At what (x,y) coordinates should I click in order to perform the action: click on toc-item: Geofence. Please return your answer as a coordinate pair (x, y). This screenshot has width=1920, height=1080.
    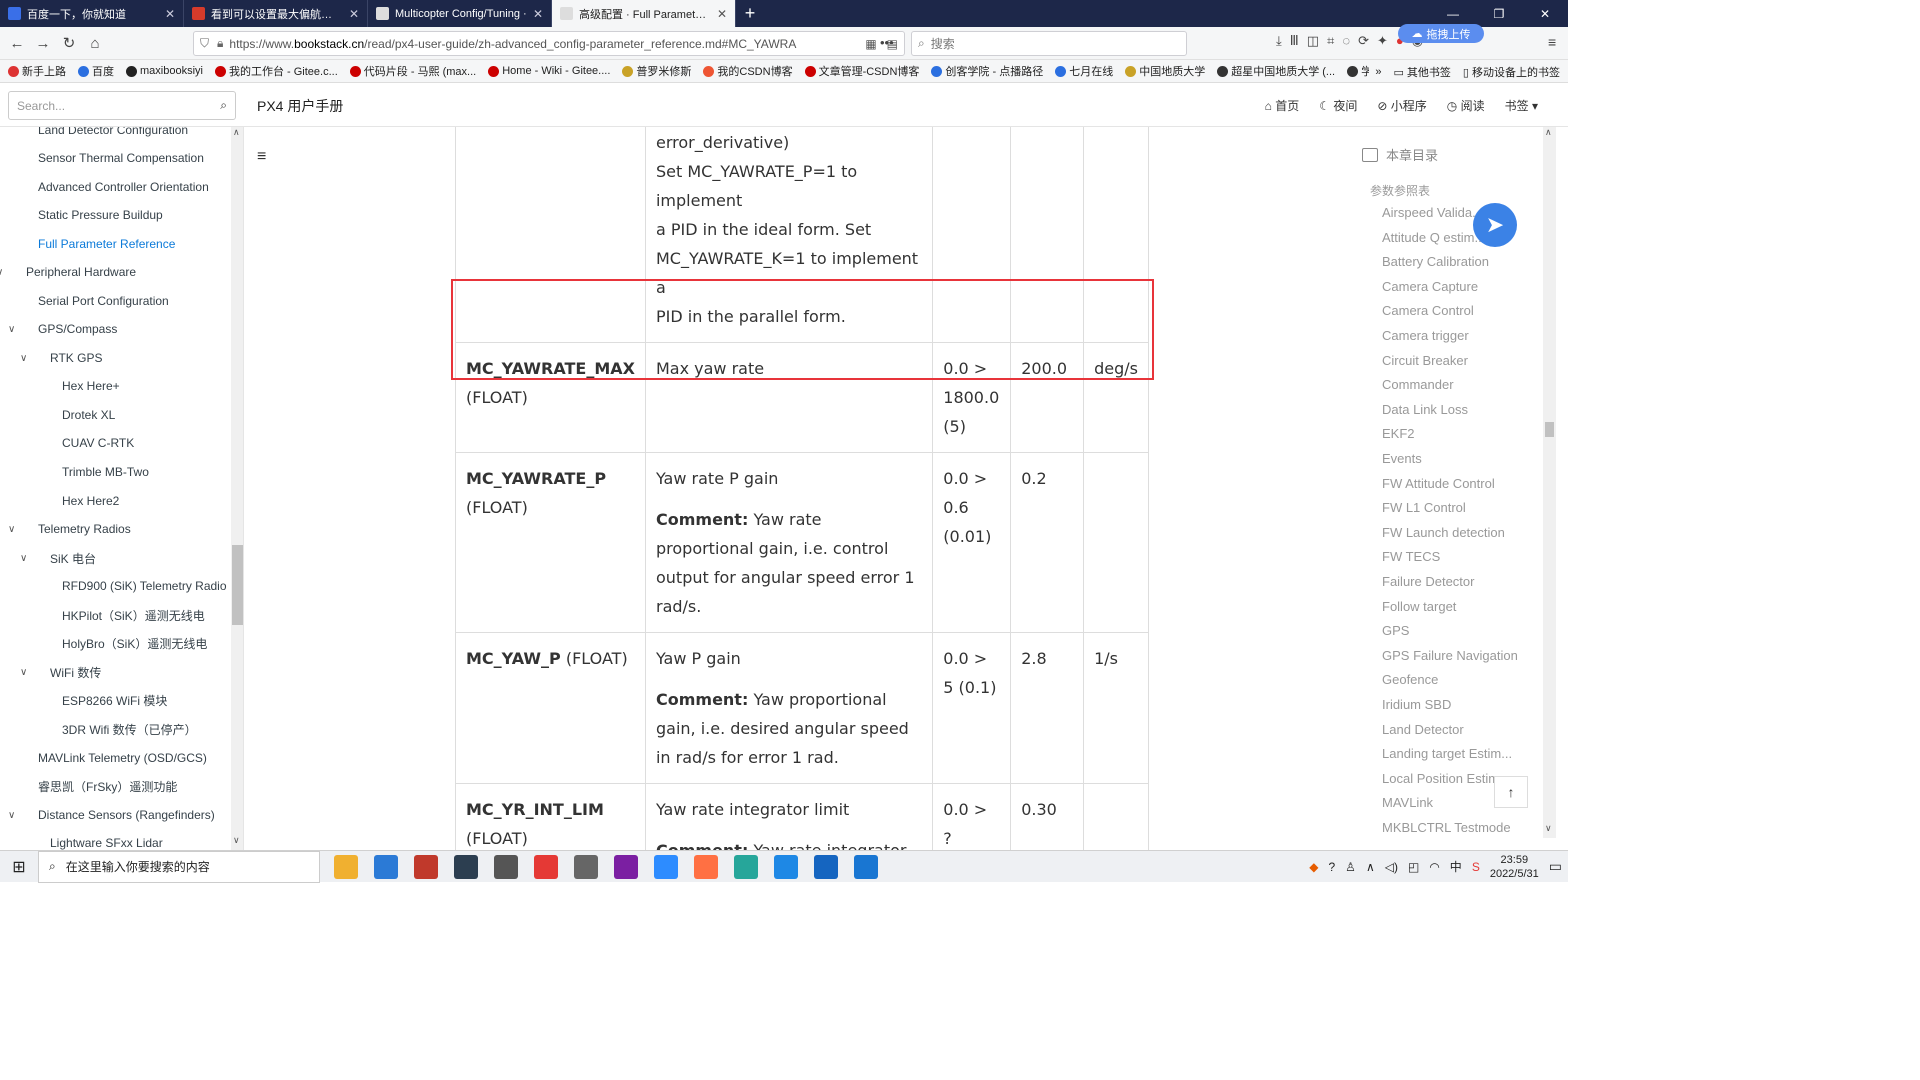
    Looking at the image, I should click on (1410, 679).